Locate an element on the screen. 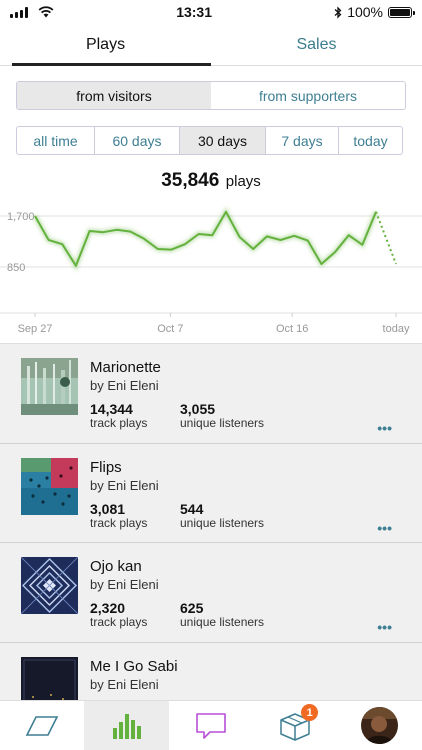 Image resolution: width=422 pixels, height=750 pixels. messages-icon is located at coordinates (211, 725).